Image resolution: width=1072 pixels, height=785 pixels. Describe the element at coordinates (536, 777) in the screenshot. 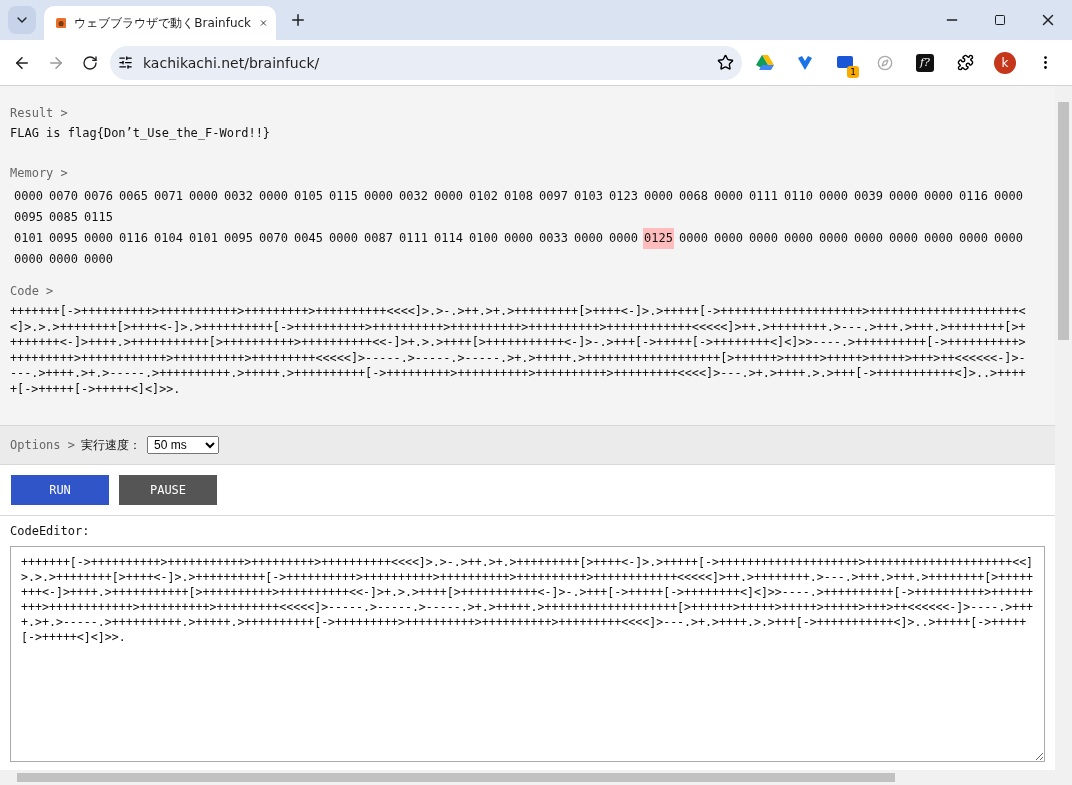

I see `horizontal-scrollbar` at that location.